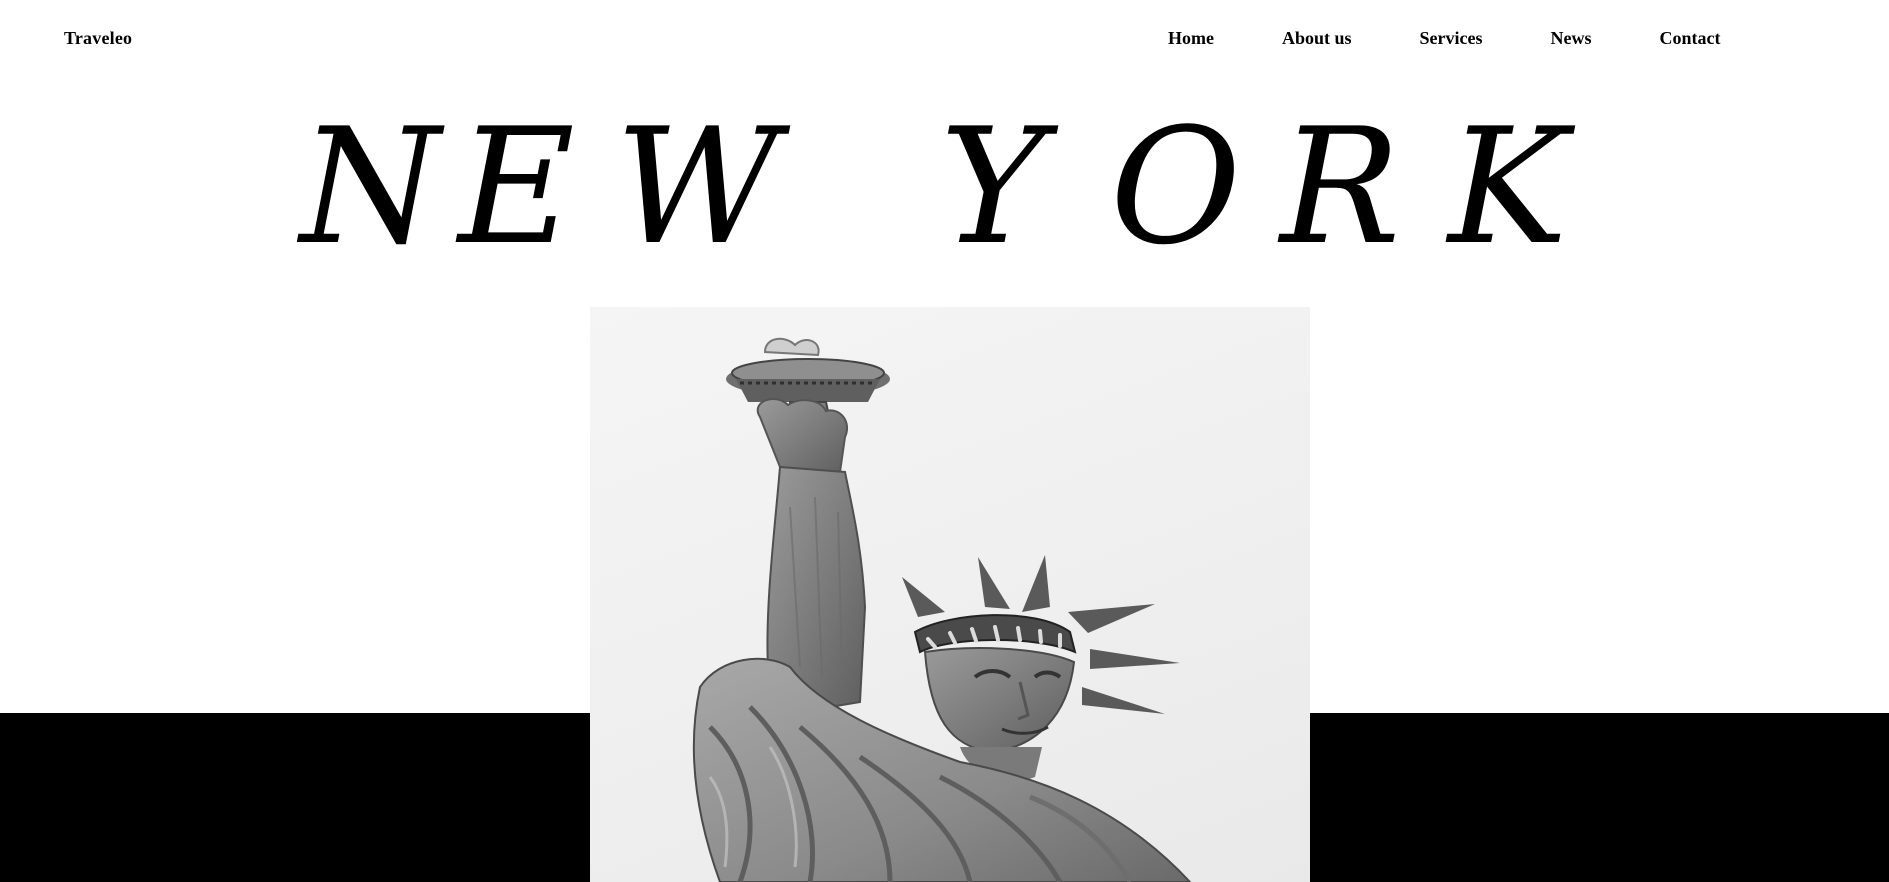  I want to click on nav-item-services: Services, so click(1451, 38).